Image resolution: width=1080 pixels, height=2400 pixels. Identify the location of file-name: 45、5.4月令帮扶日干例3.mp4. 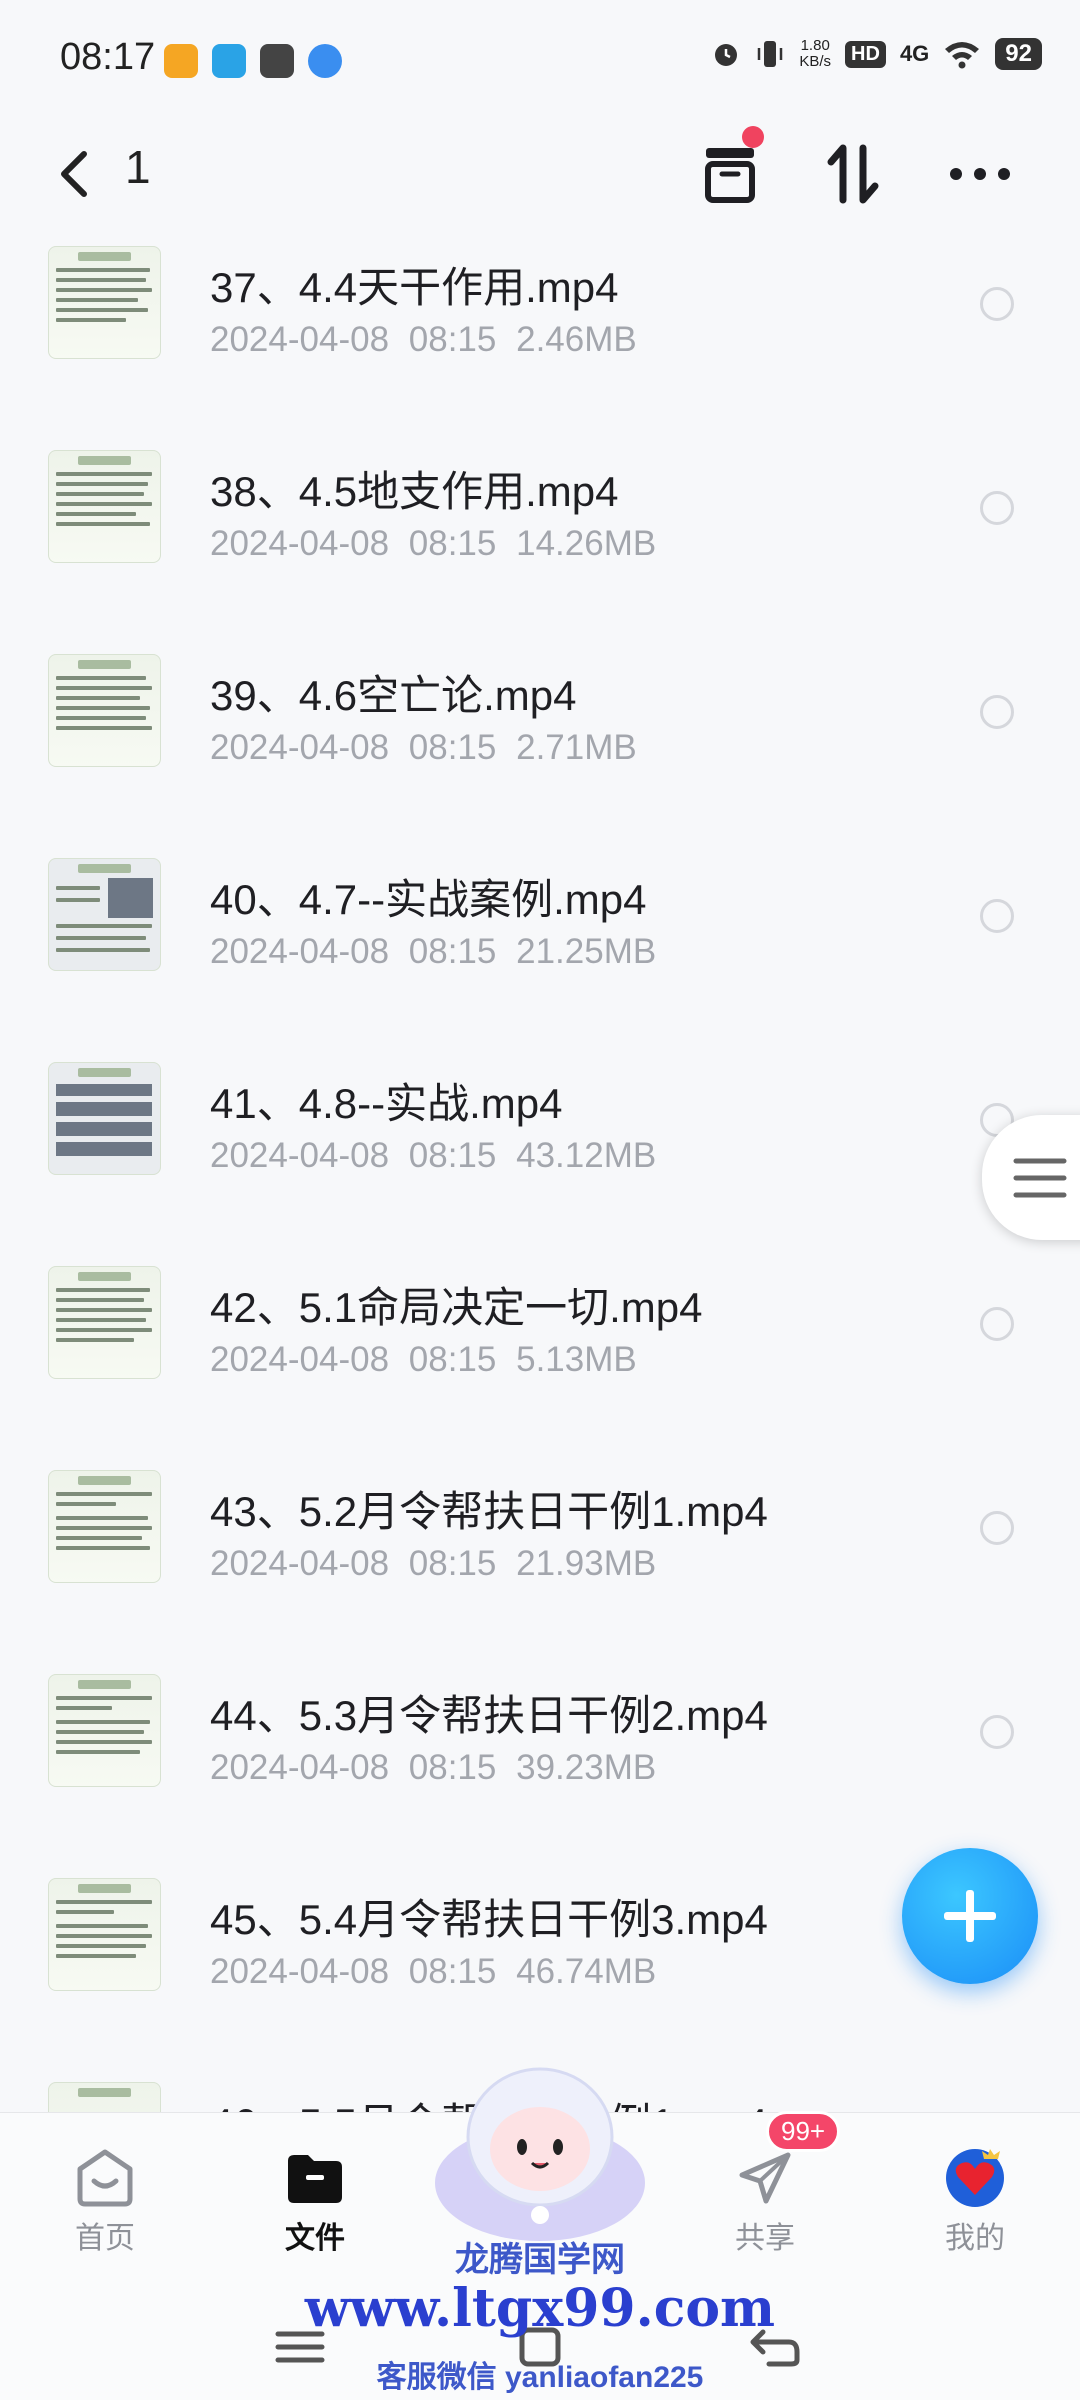
(489, 1919).